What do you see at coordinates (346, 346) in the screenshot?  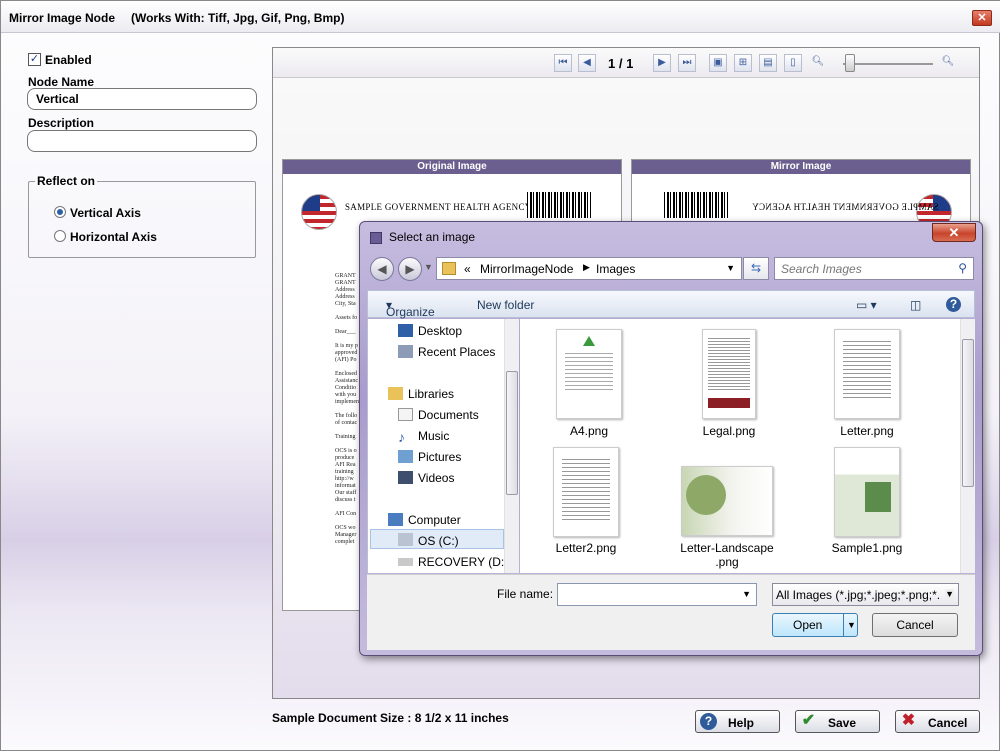 I see `document-line: It is my p` at bounding box center [346, 346].